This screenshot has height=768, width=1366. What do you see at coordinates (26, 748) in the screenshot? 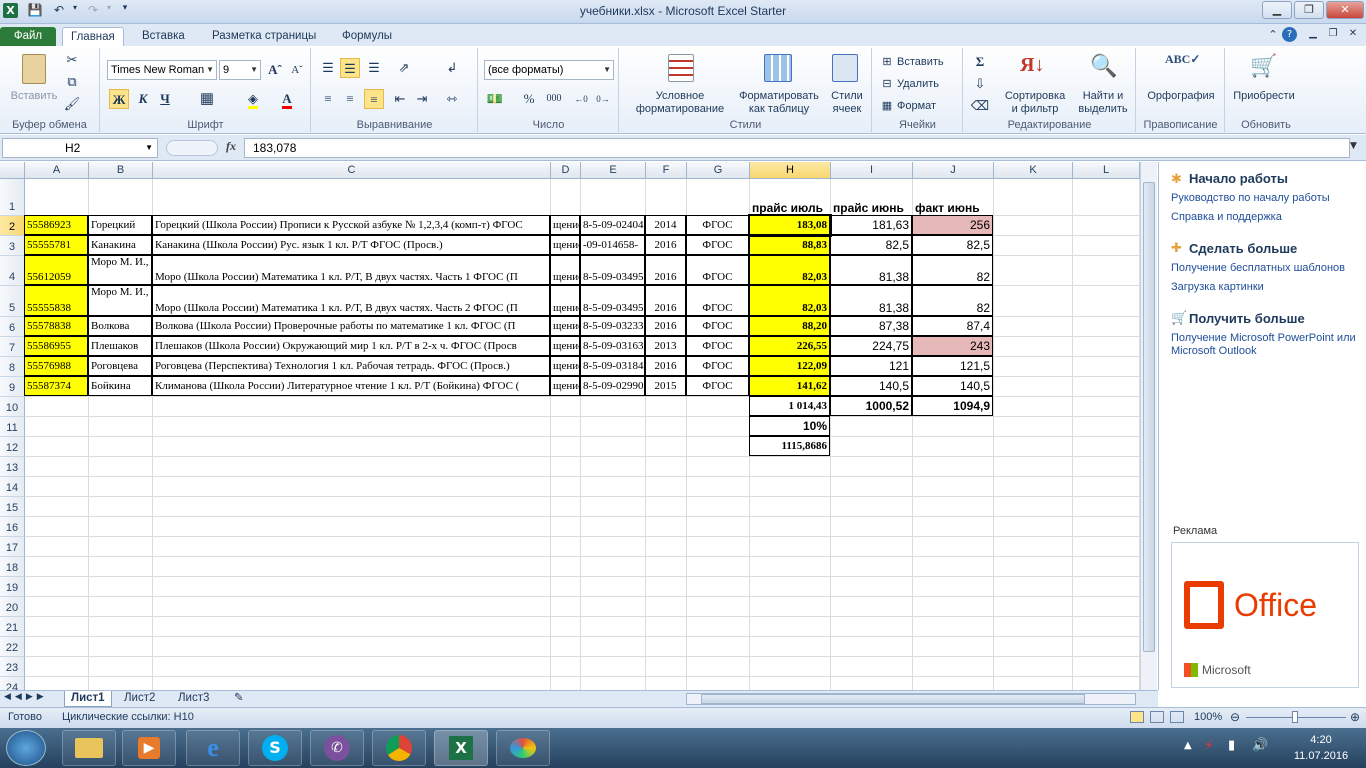
I see `start-button-icon` at bounding box center [26, 748].